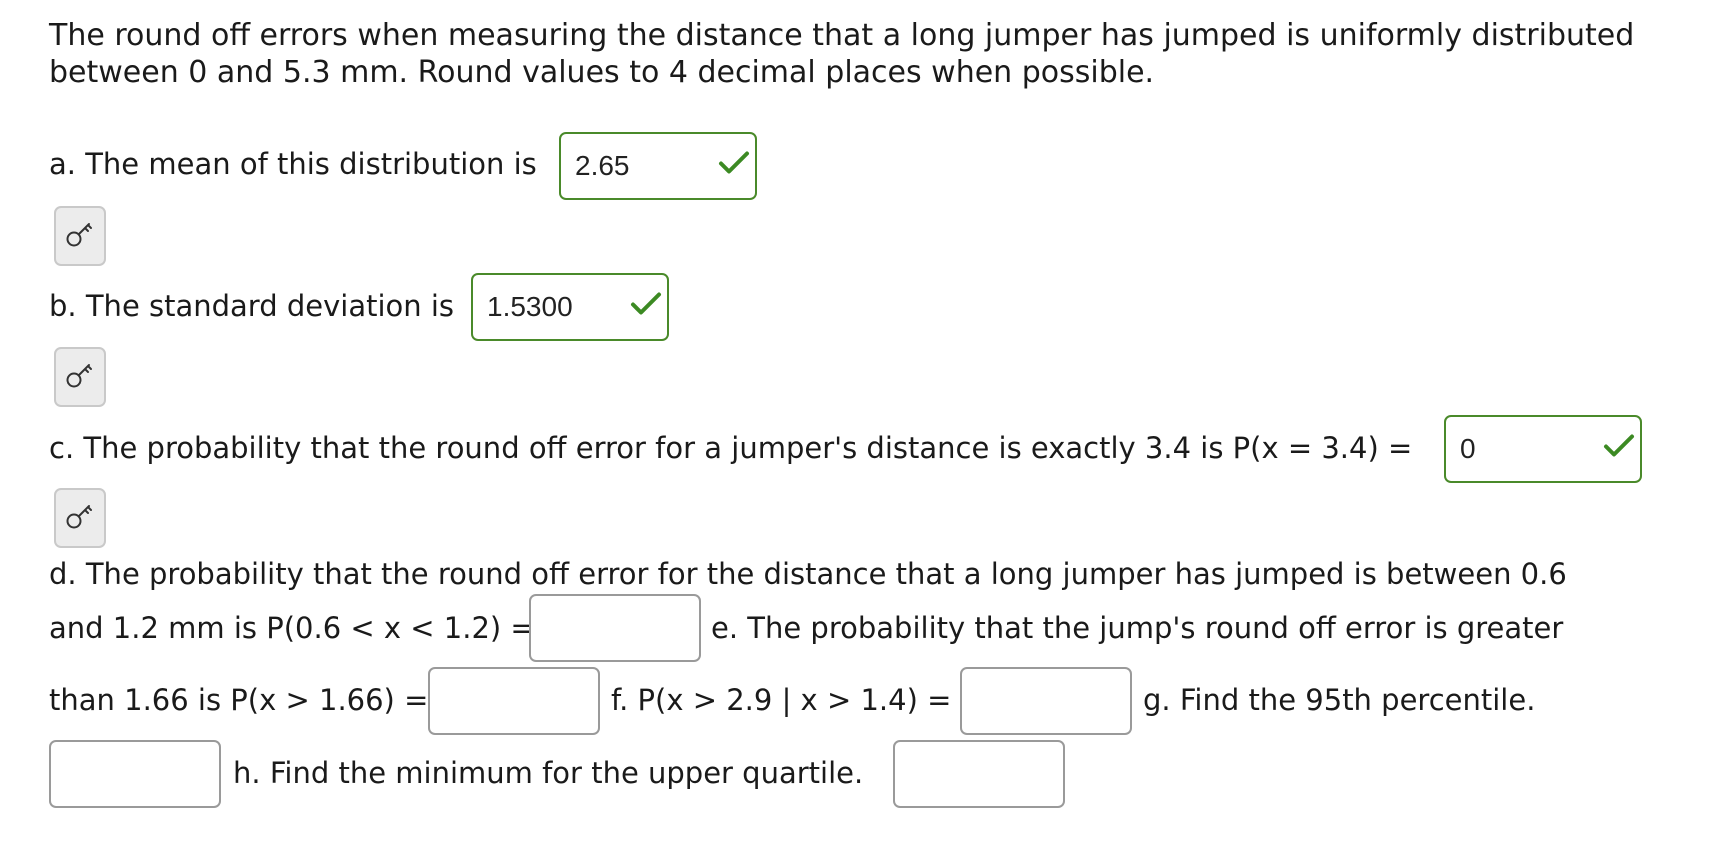 The image size is (1730, 845). Describe the element at coordinates (615, 628) in the screenshot. I see `part-d-answer-input` at that location.